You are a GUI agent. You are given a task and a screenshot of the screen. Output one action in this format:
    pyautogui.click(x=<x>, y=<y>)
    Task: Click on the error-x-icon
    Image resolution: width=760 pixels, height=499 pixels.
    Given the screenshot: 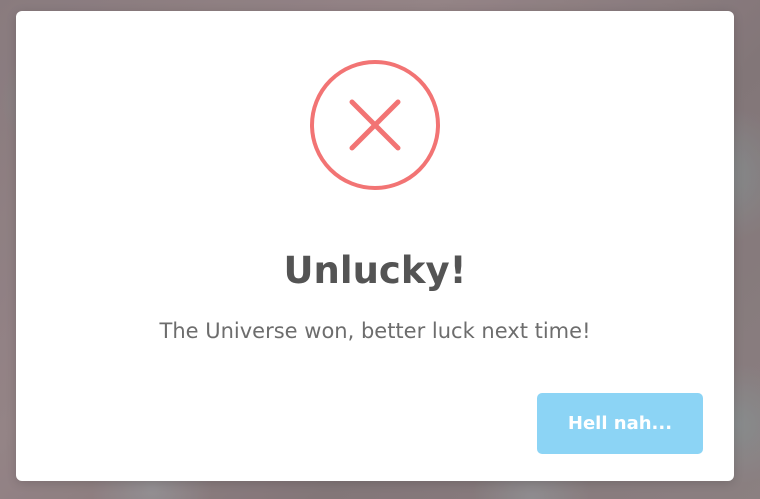 What is the action you would take?
    pyautogui.click(x=375, y=125)
    